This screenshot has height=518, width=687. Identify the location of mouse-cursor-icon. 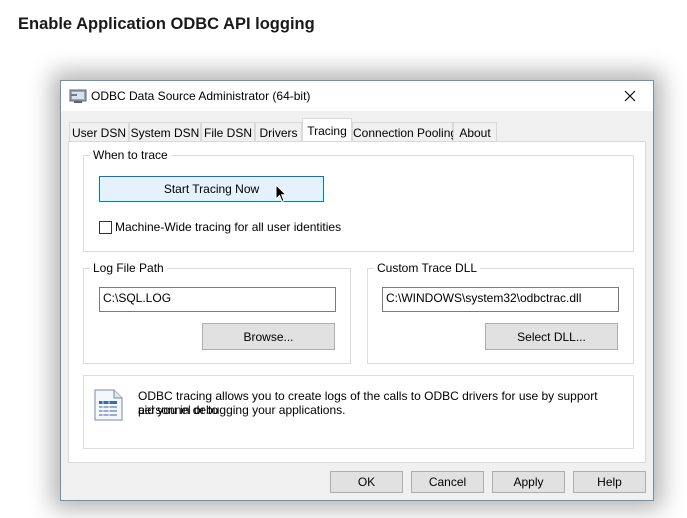
(281, 193).